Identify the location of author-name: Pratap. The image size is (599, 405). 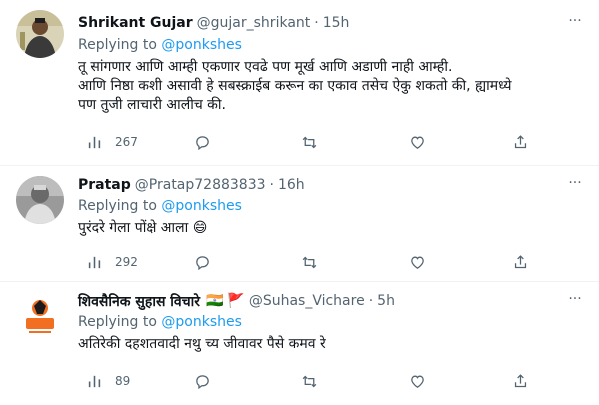
(104, 185).